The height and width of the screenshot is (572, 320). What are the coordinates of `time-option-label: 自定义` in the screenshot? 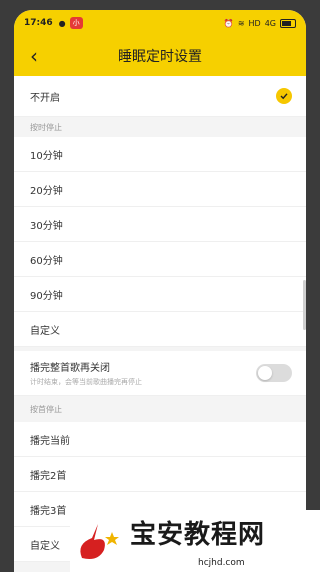 It's located at (45, 331).